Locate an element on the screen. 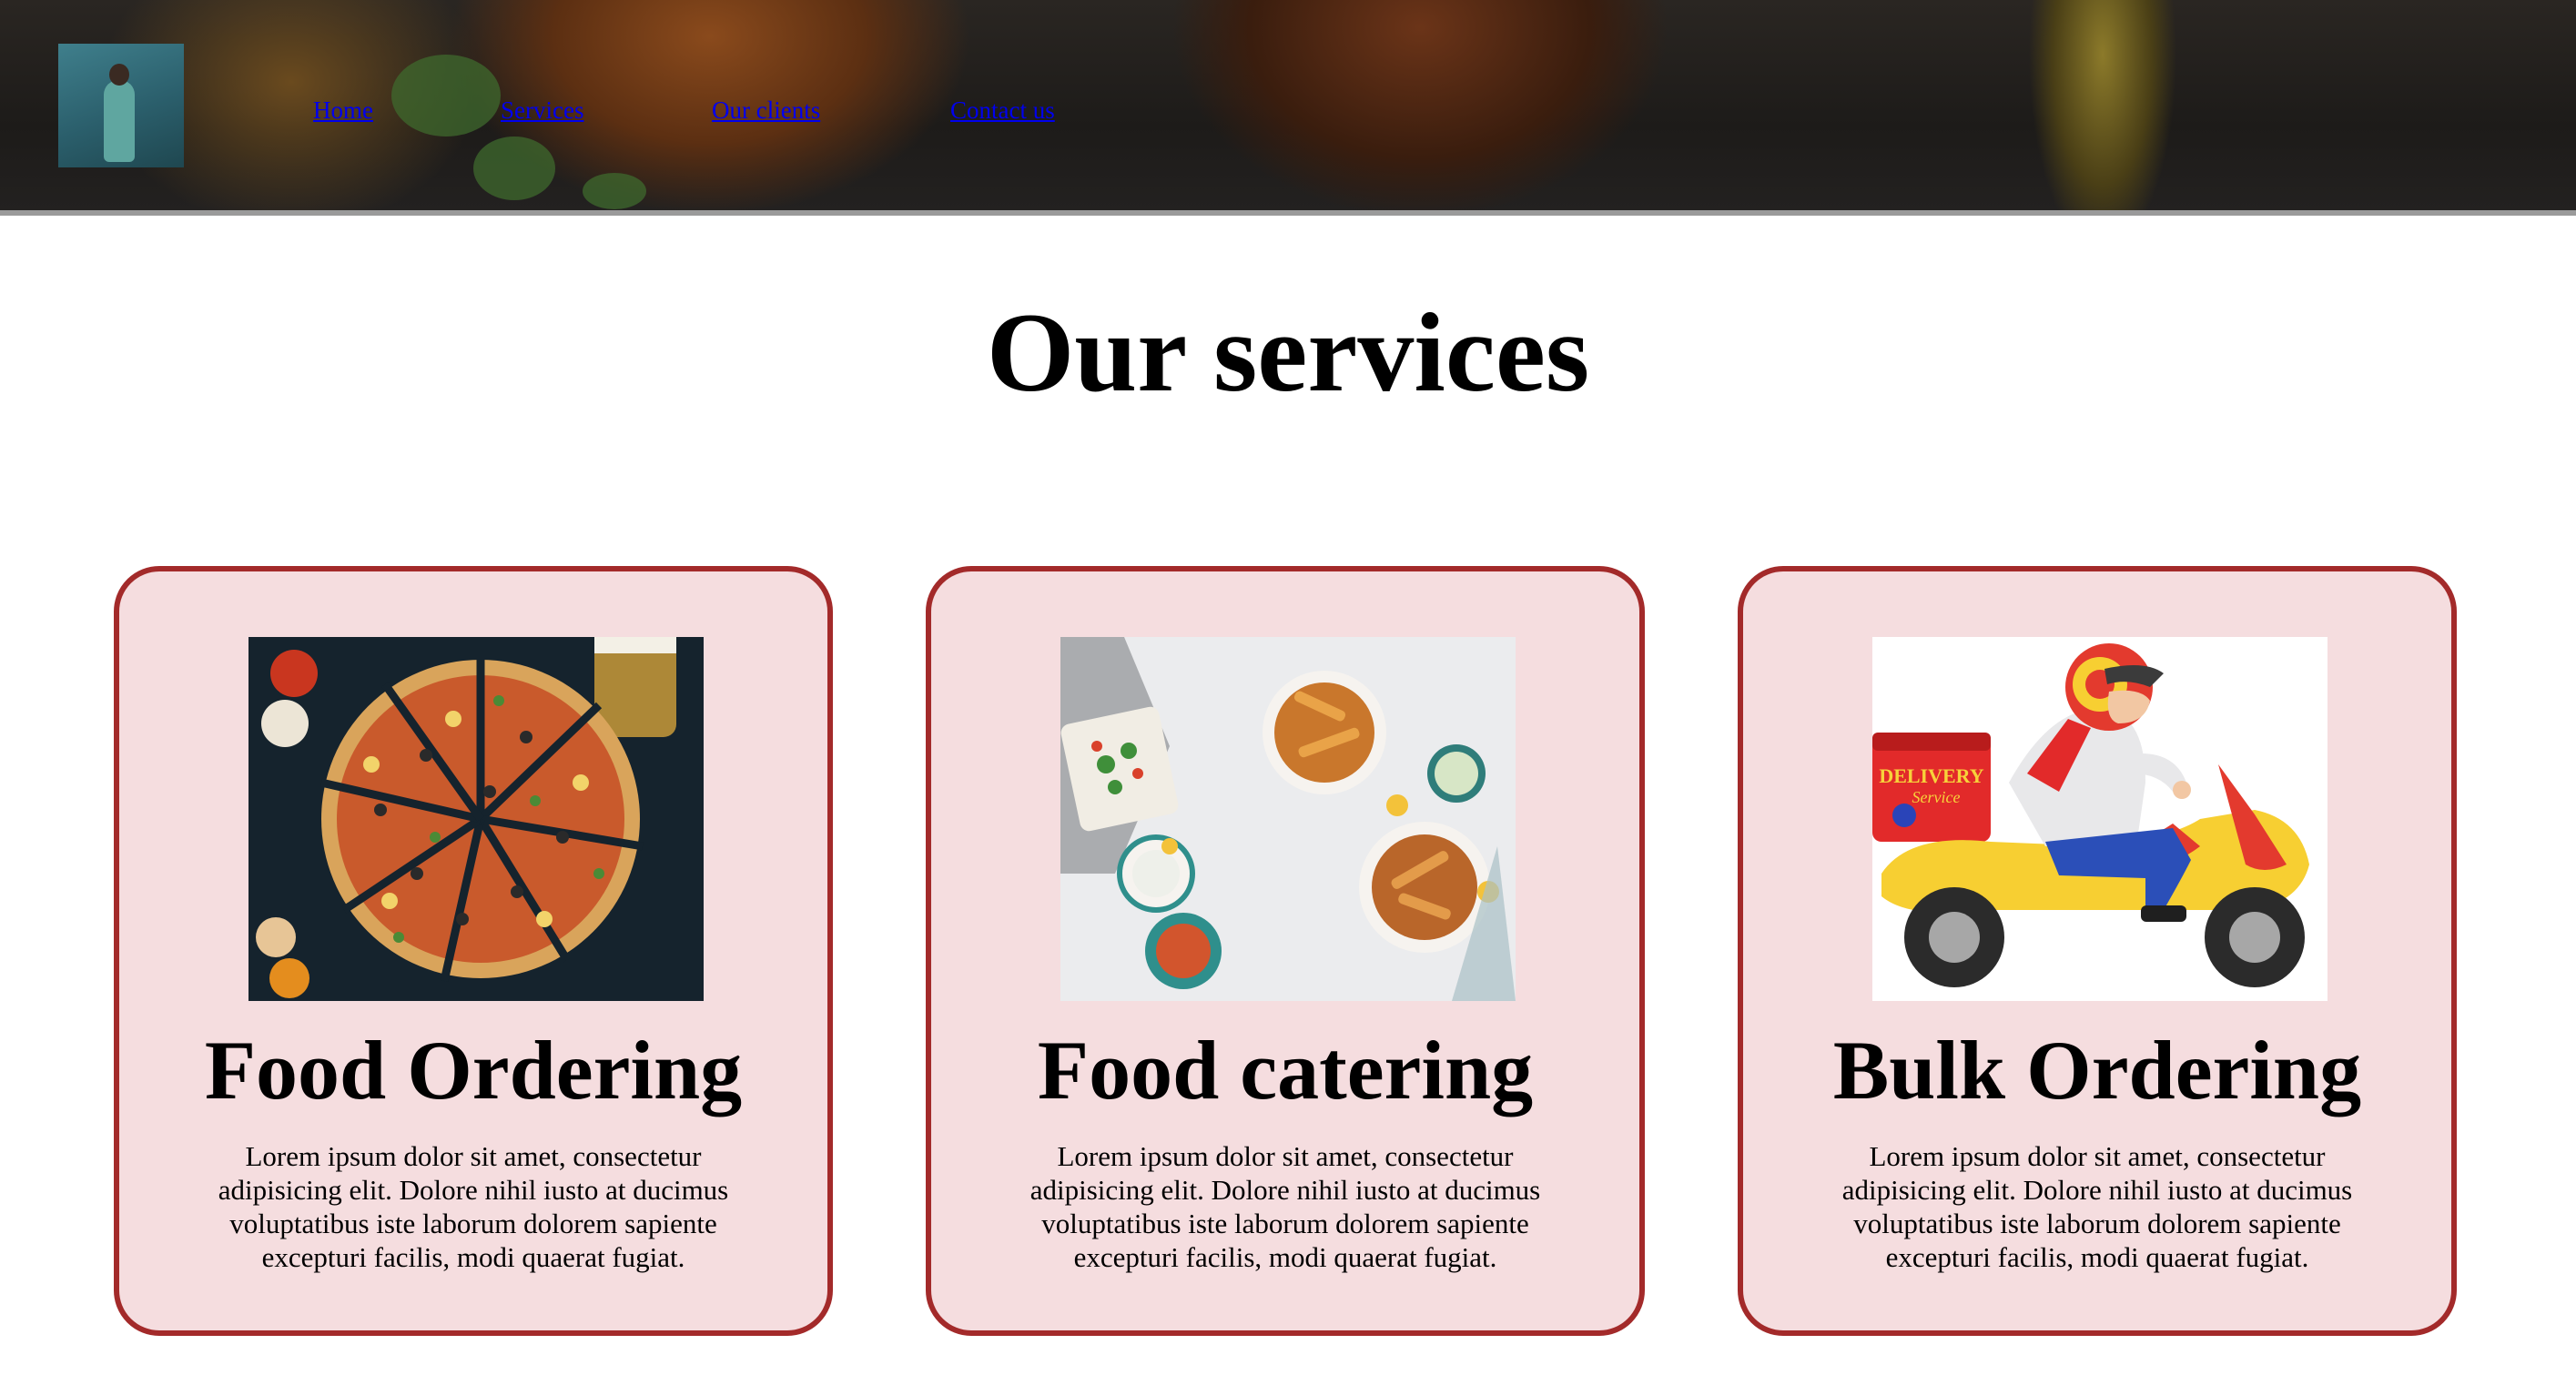  delivery-box-sublabel: Service is located at coordinates (1936, 797).